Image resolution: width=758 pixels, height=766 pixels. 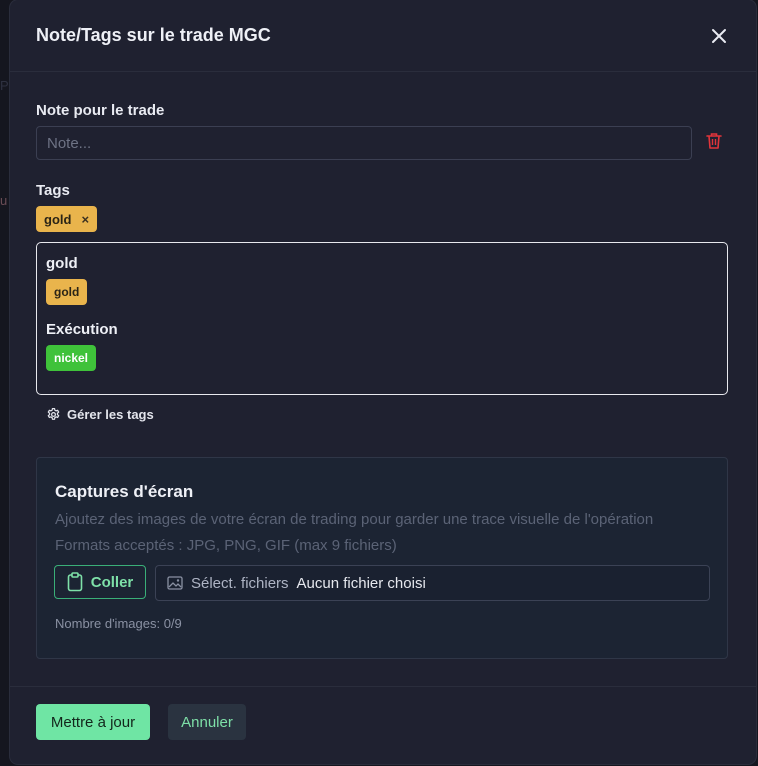 I want to click on background-fragment: u, so click(x=4, y=200).